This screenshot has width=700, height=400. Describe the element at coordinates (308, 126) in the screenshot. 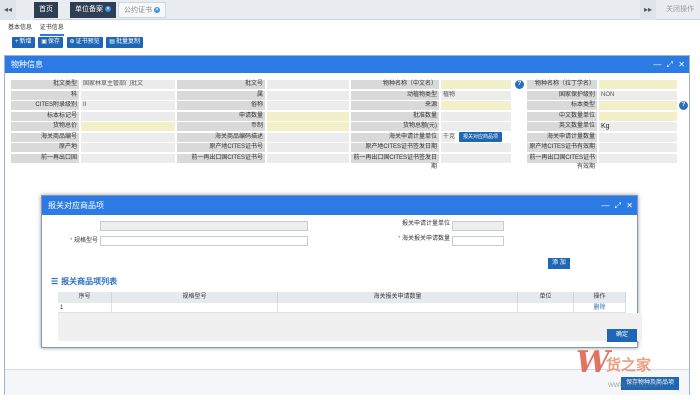

I see `currency-select` at that location.